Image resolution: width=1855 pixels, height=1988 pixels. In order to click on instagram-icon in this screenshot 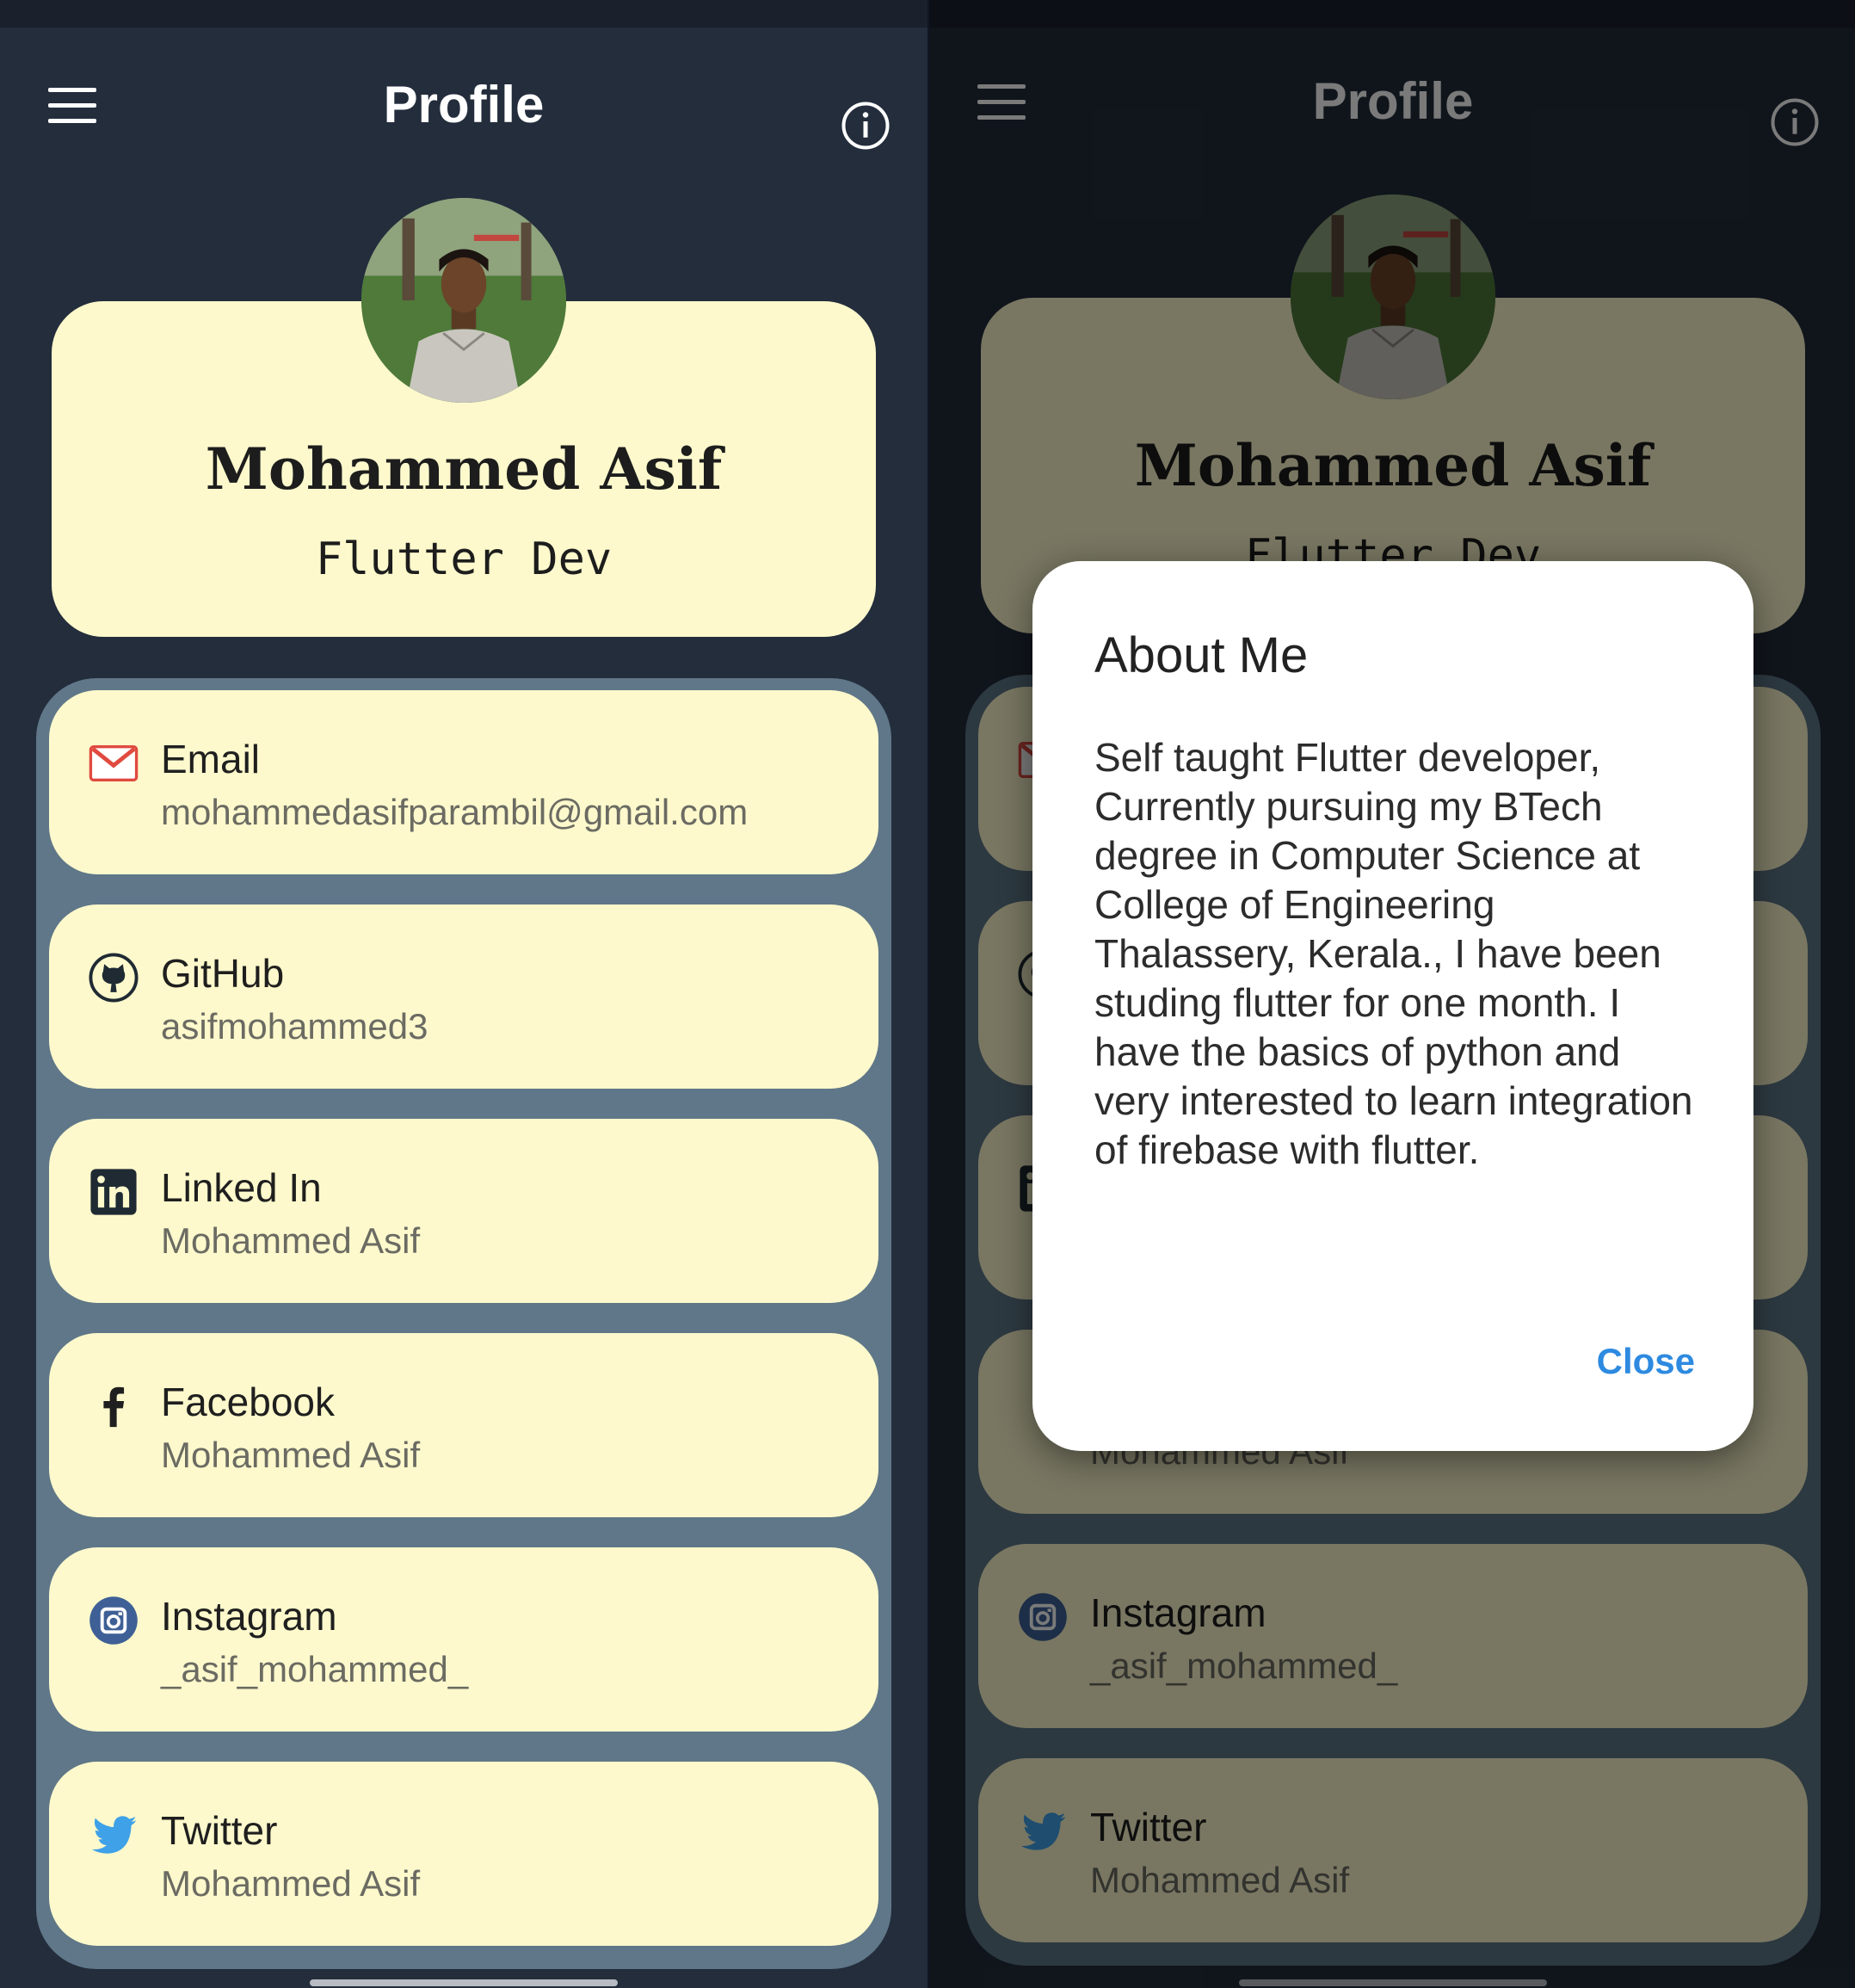, I will do `click(113, 1620)`.